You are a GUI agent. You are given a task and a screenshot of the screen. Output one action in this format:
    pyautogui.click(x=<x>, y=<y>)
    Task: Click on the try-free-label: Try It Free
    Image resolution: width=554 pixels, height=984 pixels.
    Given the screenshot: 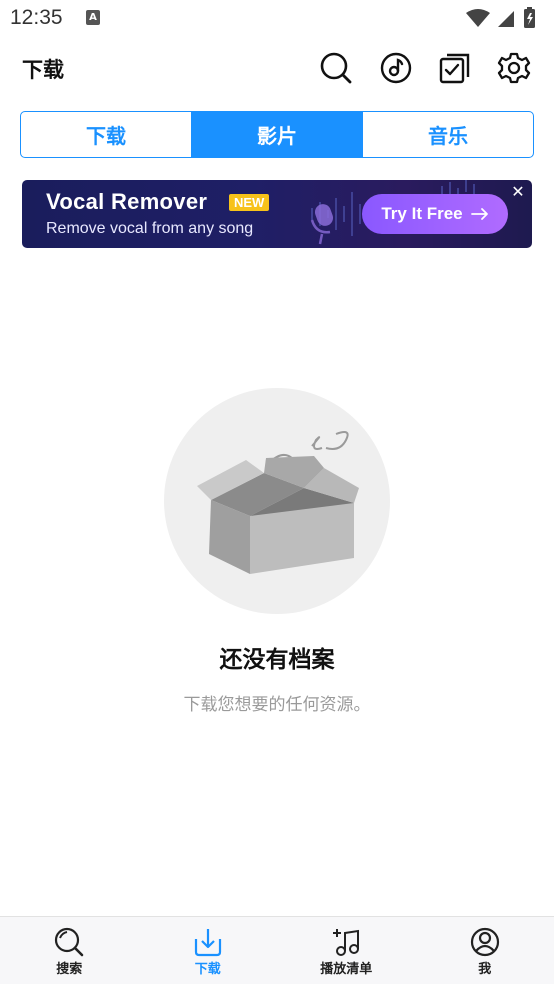 What is the action you would take?
    pyautogui.click(x=422, y=213)
    